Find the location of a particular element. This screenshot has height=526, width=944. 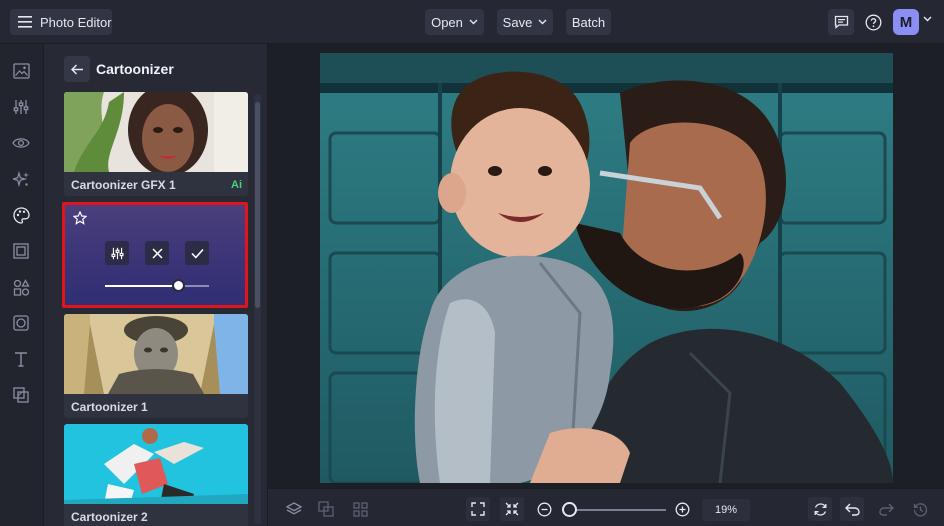

user-avatar: M is located at coordinates (906, 22).